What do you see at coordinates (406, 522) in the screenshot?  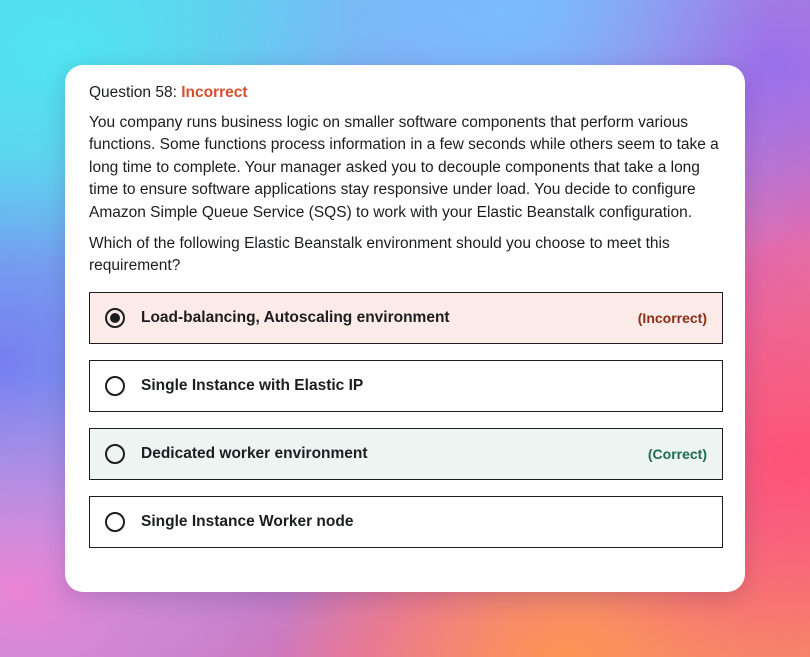 I see `answer-option-4: Single Instance Worker node` at bounding box center [406, 522].